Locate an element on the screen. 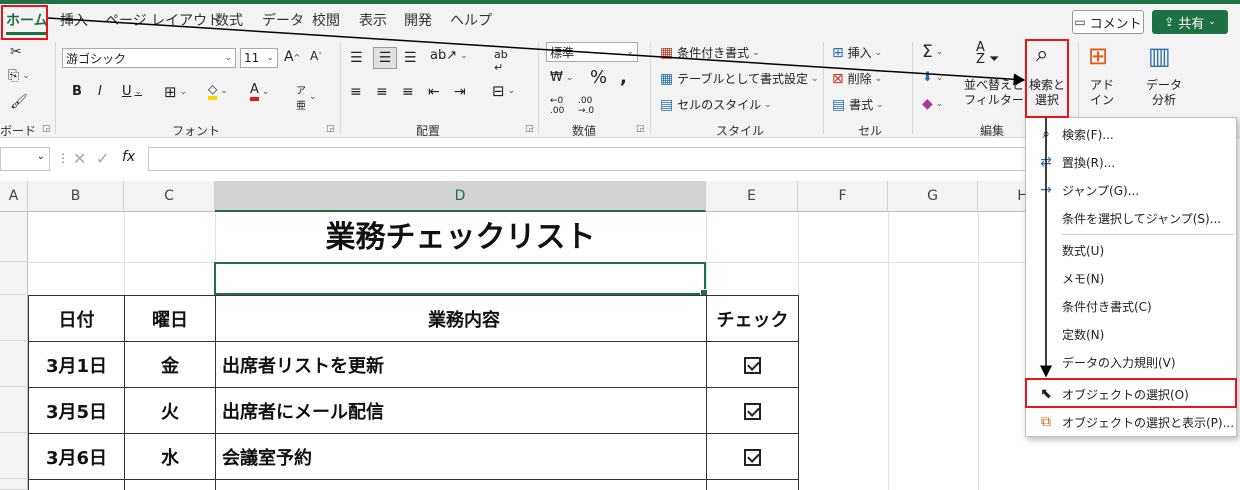 This screenshot has height=490, width=1240. autosum-icon: Σ ⌄ is located at coordinates (932, 52).